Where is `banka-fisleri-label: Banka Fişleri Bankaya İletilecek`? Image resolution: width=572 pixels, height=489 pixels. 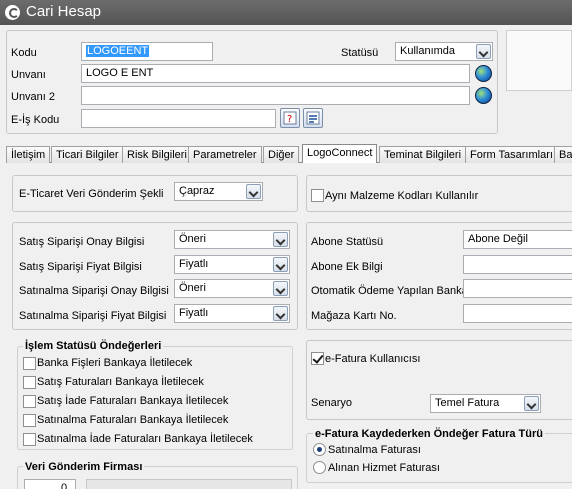
banka-fisleri-label: Banka Fişleri Bankaya İletilecek is located at coordinates (115, 363).